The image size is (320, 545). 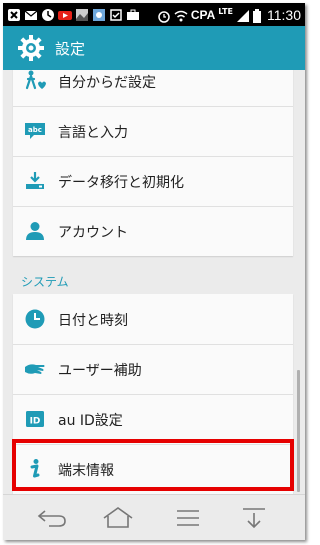 I want to click on notification-icons, so click(x=73, y=14).